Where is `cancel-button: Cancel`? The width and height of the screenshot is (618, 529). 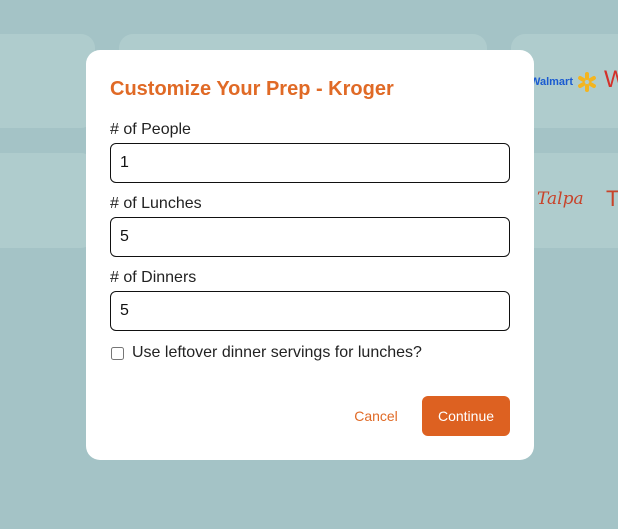
cancel-button: Cancel is located at coordinates (376, 416).